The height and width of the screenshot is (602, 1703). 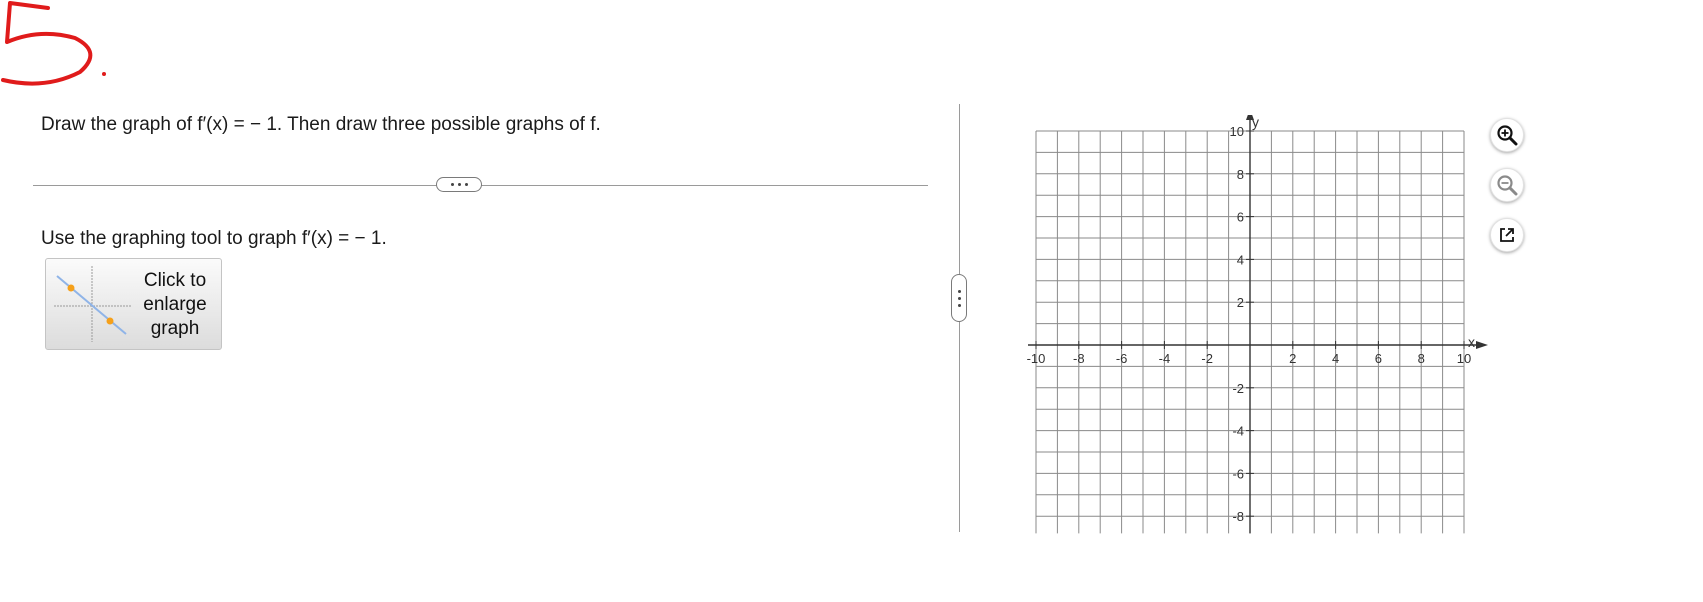 I want to click on enlarge-graph-button: Click to enlarge graph, so click(x=133, y=304).